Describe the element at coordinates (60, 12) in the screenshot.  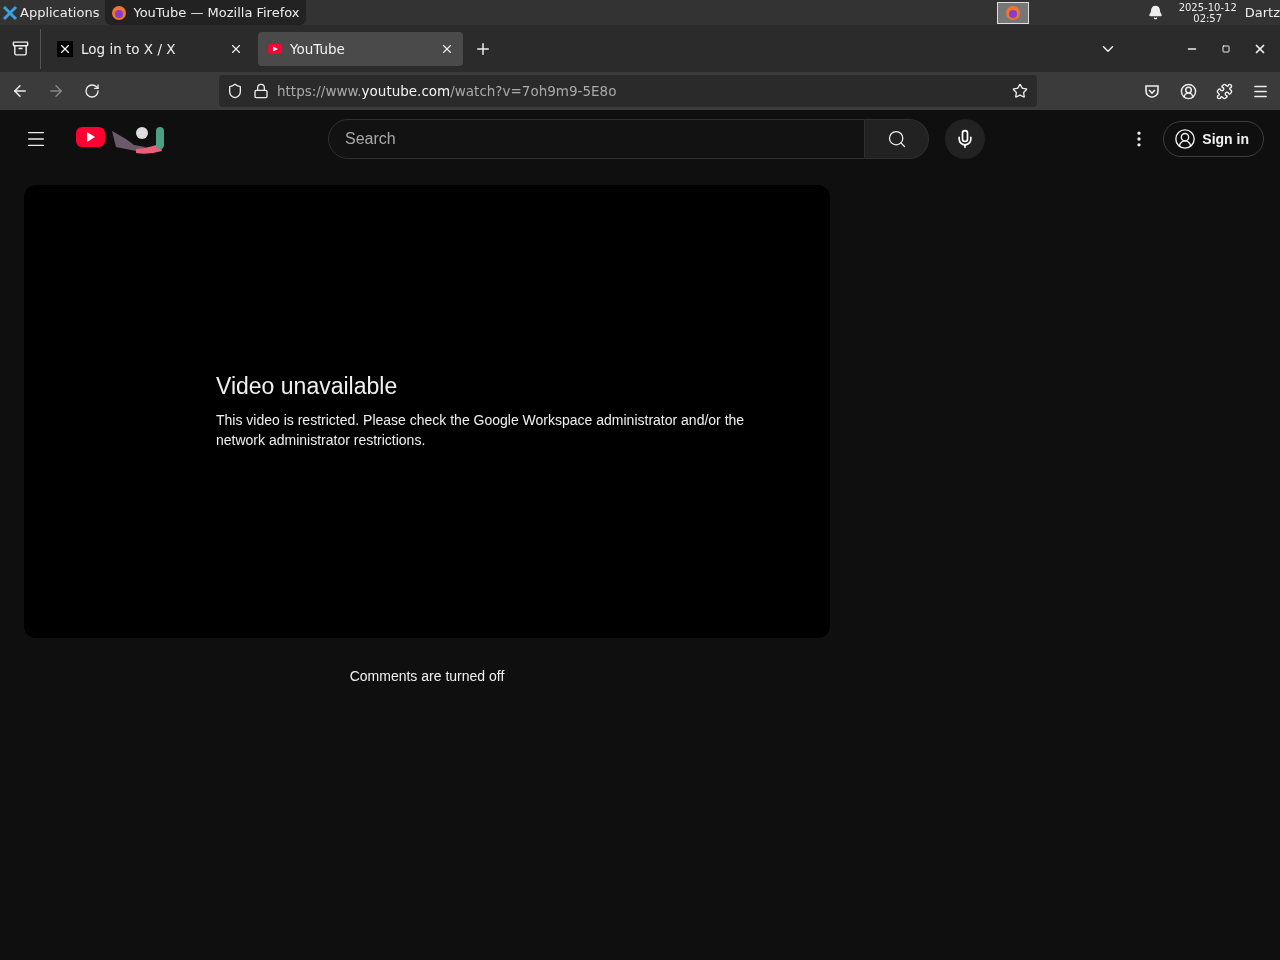
I see `applications-menu: Applications` at that location.